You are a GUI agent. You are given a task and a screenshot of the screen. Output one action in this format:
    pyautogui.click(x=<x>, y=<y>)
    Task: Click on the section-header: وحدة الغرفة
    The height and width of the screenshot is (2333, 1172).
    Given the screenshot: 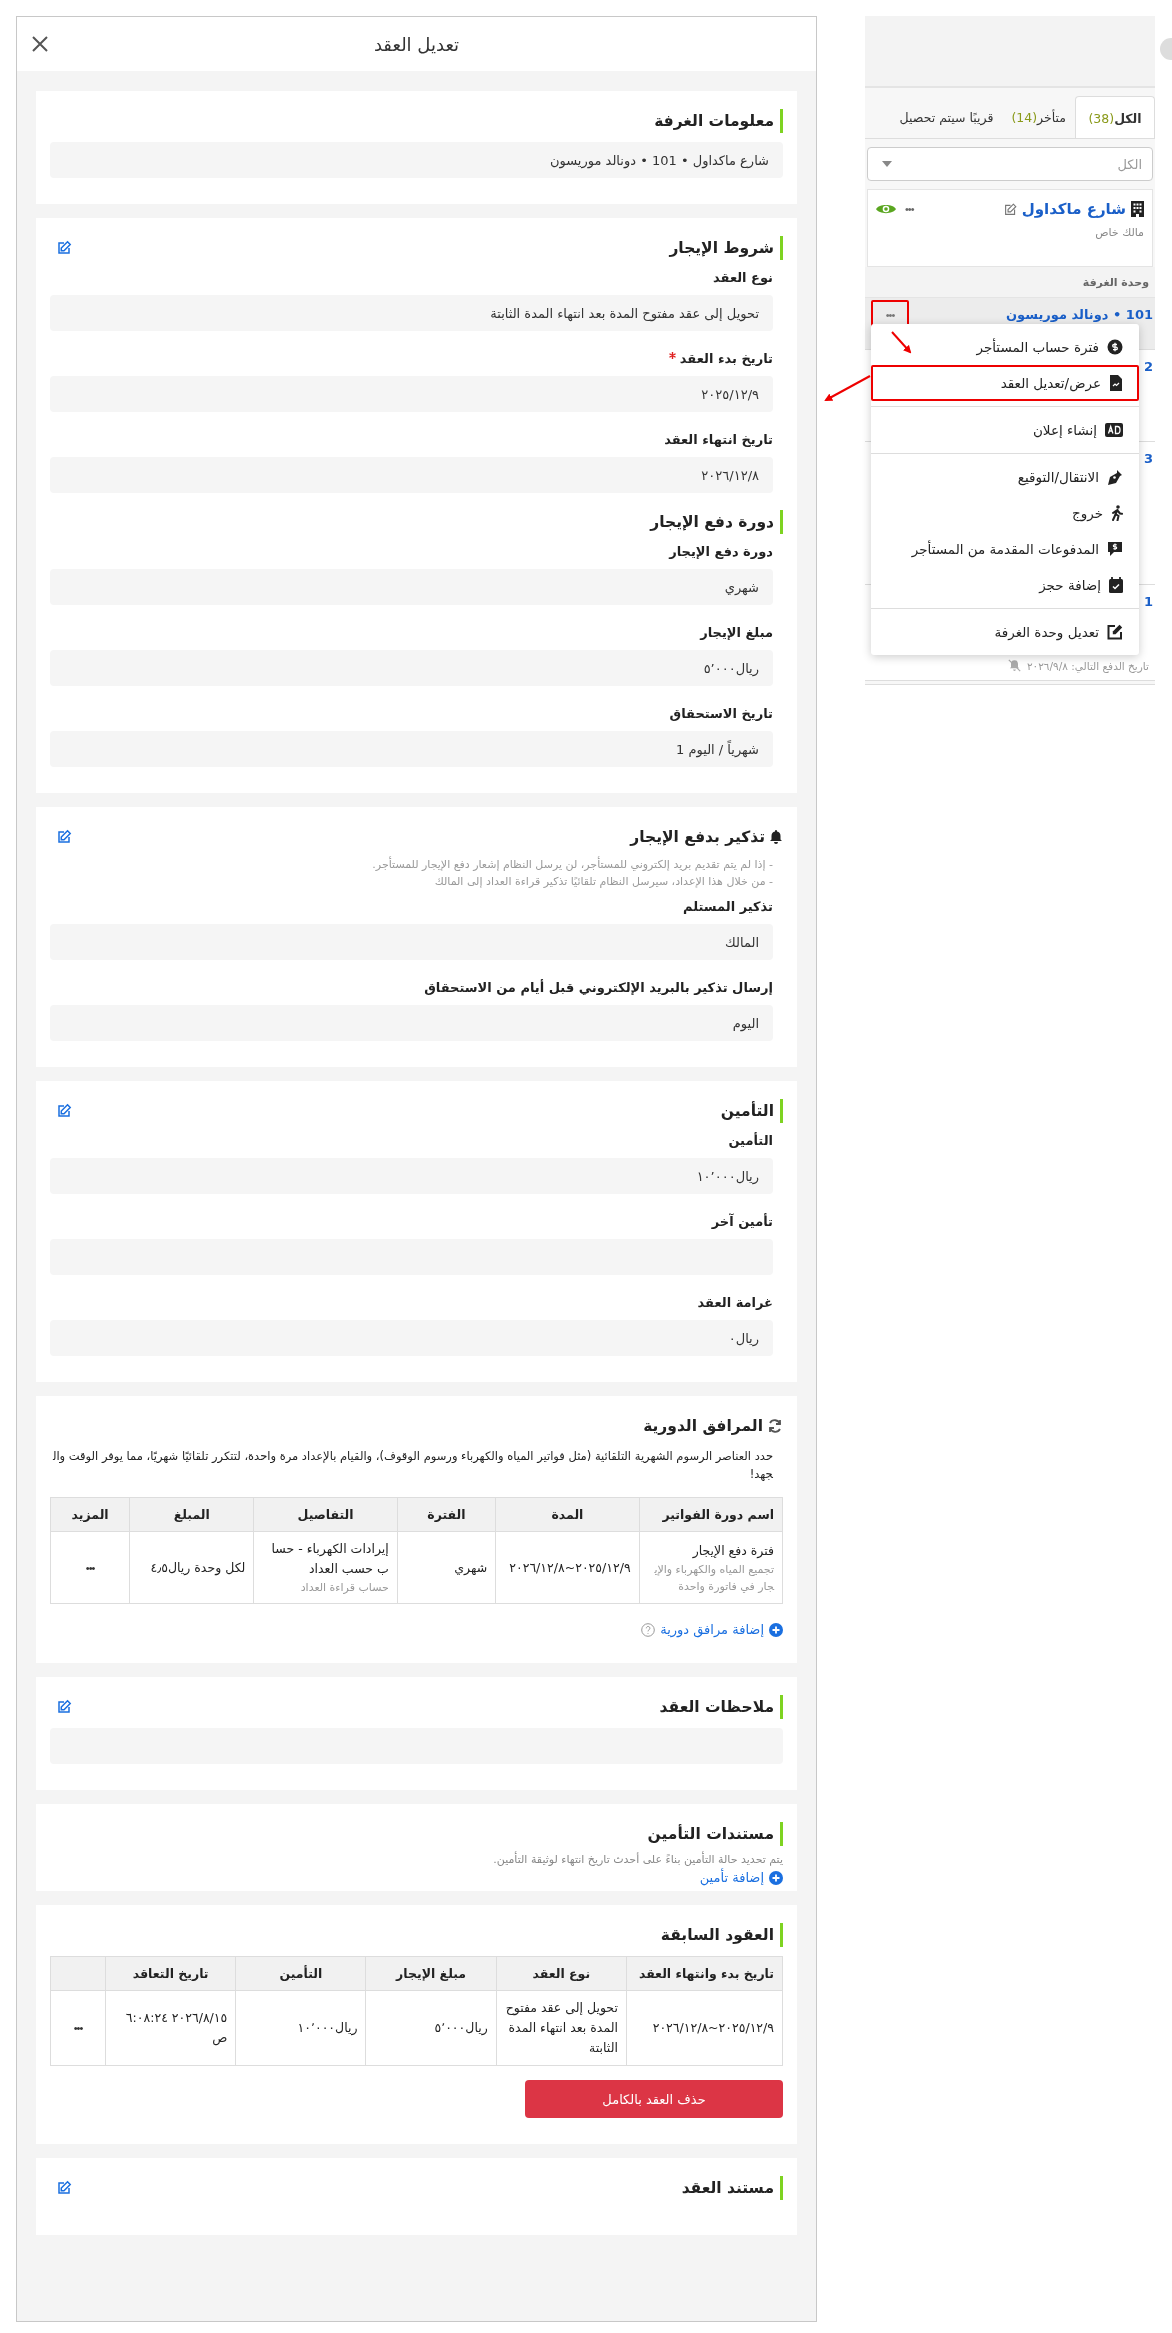 What is the action you would take?
    pyautogui.click(x=1010, y=282)
    